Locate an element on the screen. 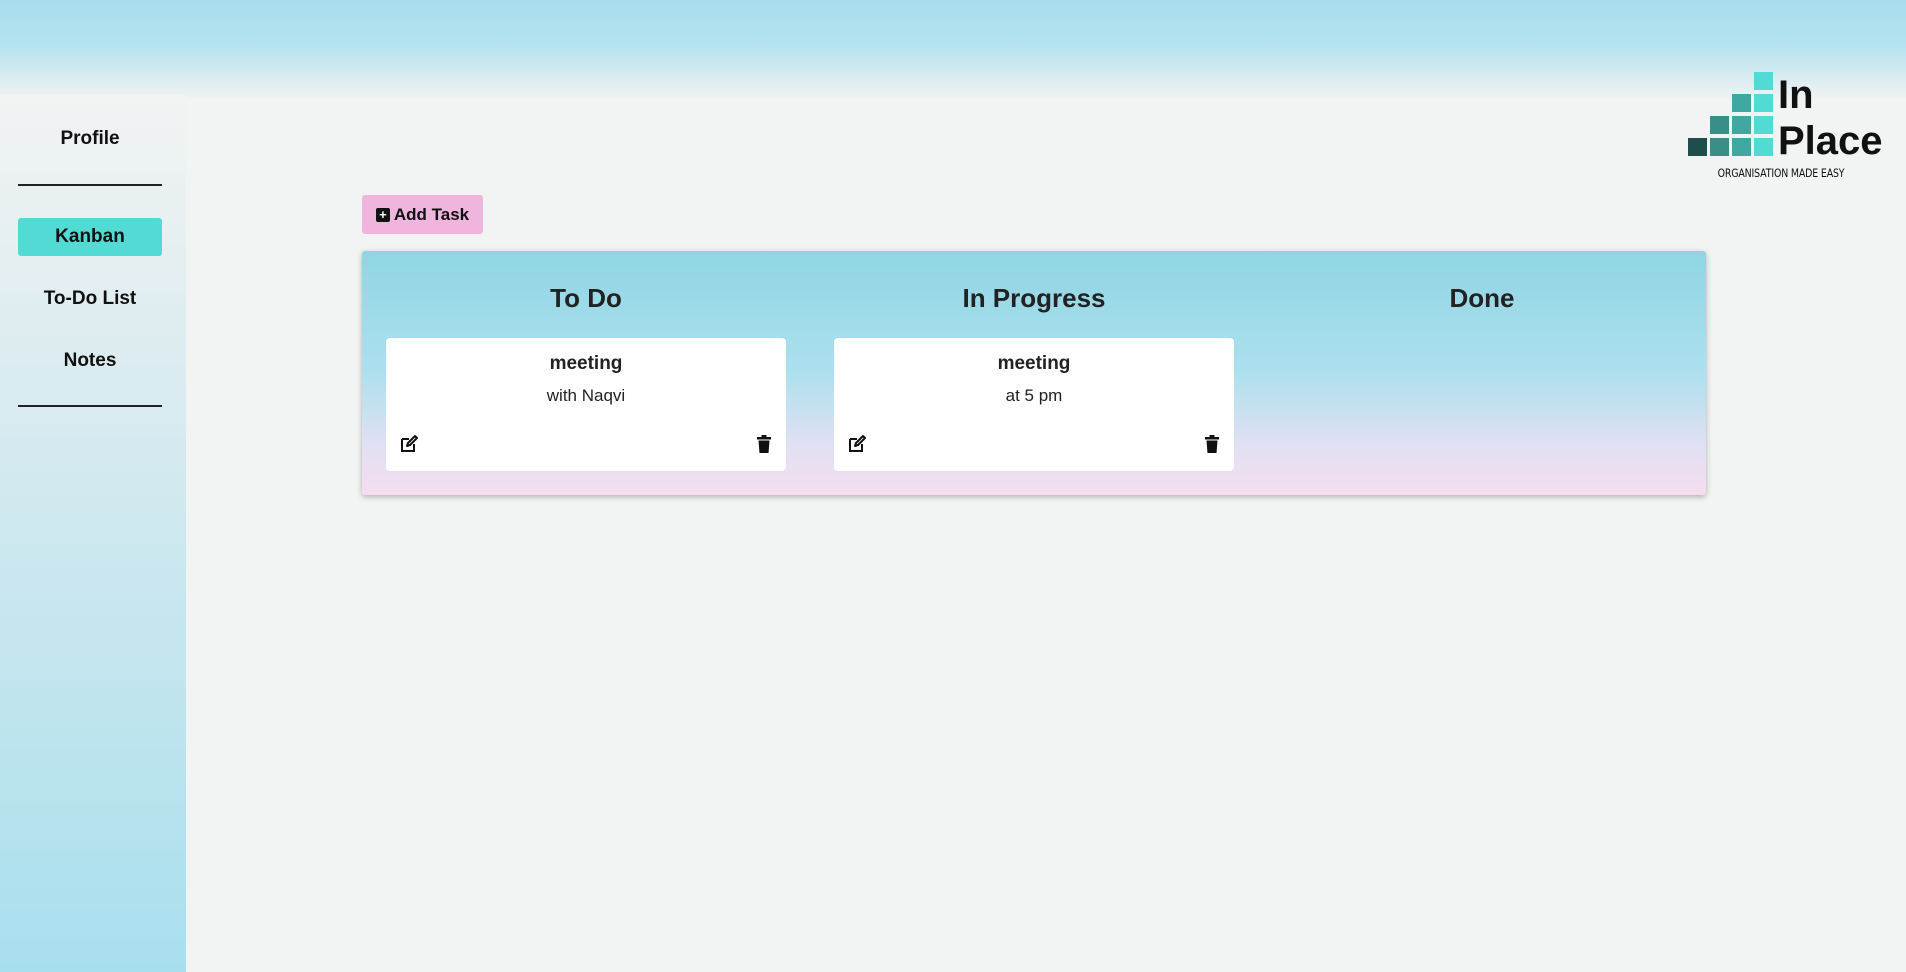  task-card: meeting at 5 pm is located at coordinates (1034, 404).